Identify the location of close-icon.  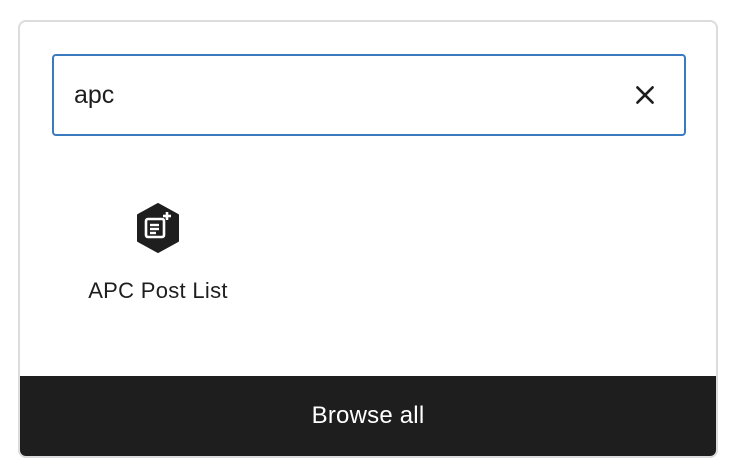
(645, 95).